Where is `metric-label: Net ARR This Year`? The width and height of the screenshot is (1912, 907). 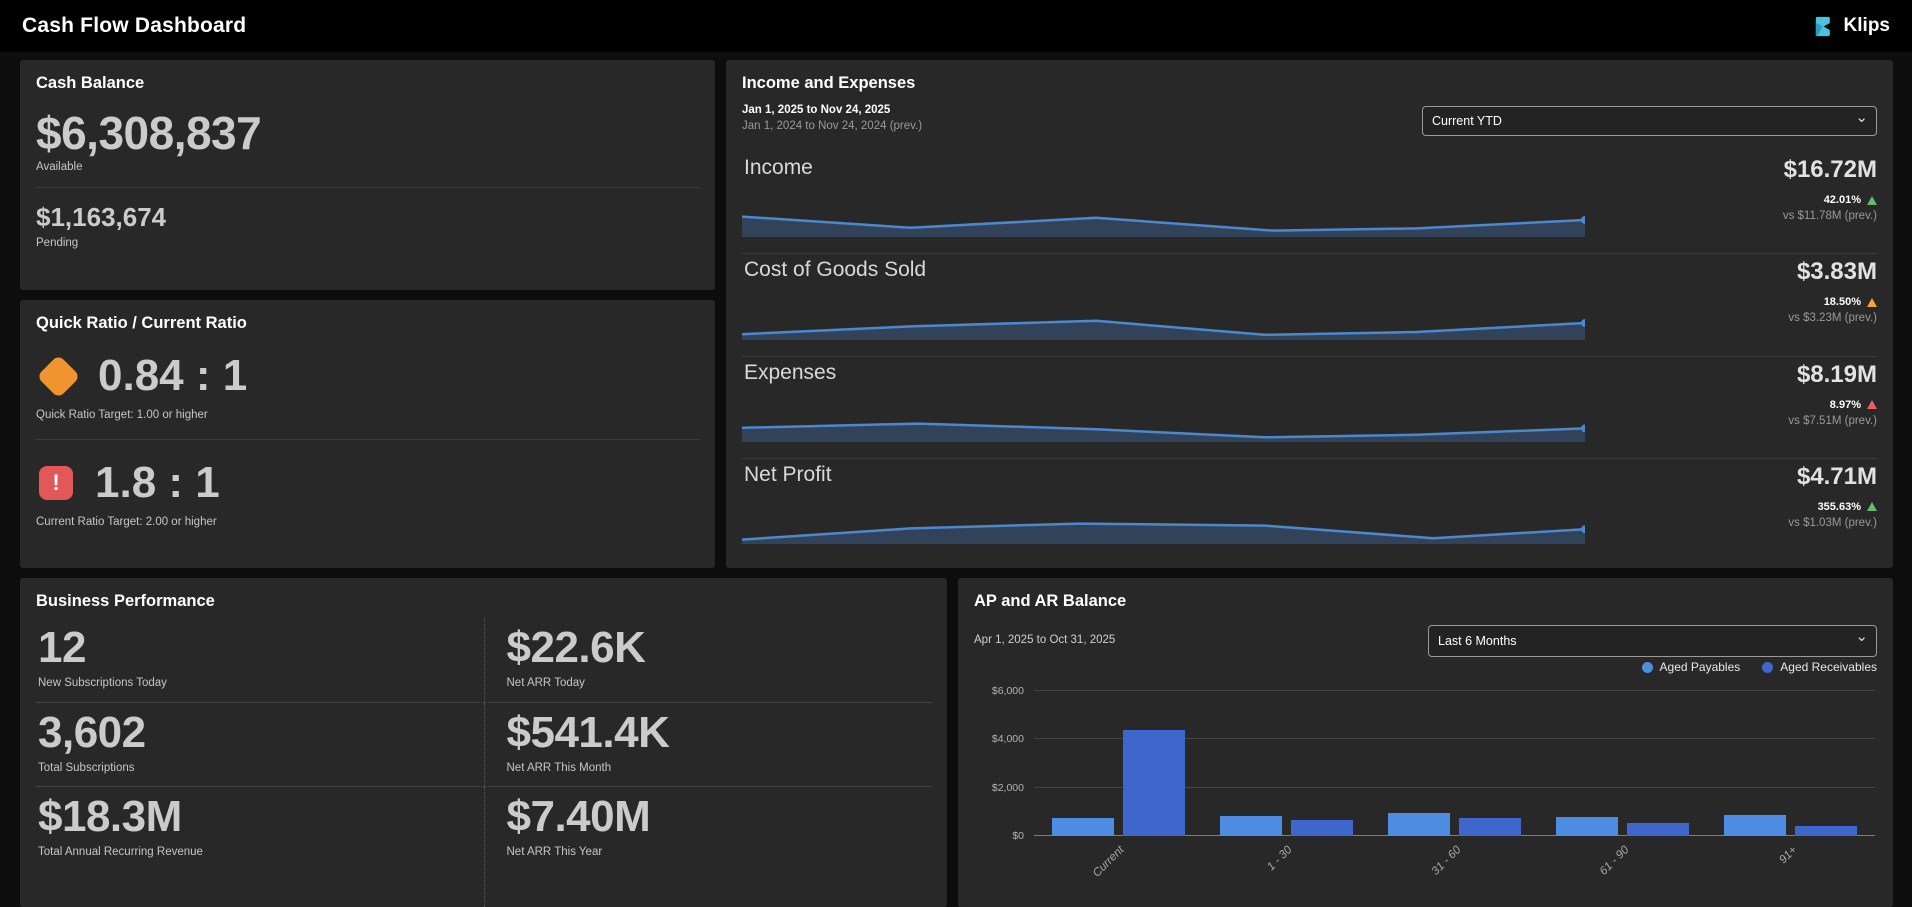
metric-label: Net ARR This Year is located at coordinates (554, 852).